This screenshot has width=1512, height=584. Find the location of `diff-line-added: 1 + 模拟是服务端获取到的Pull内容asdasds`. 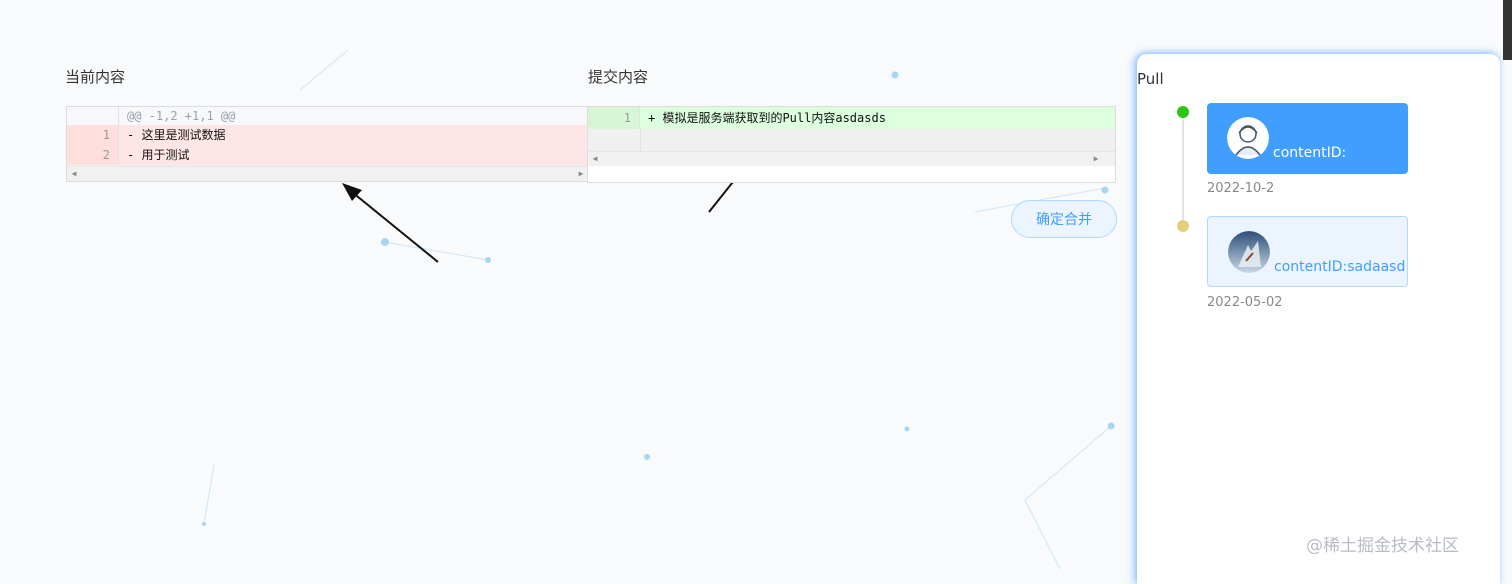

diff-line-added: 1 + 模拟是服务端获取到的Pull内容asdasds is located at coordinates (851, 118).